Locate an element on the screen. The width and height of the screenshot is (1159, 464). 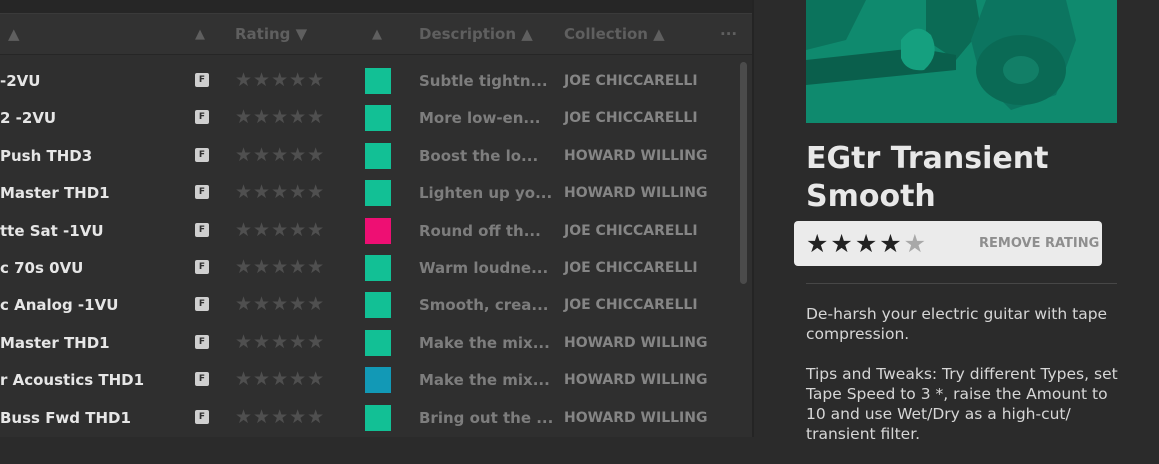
preset-name: c 70s 0VU is located at coordinates (42, 267).